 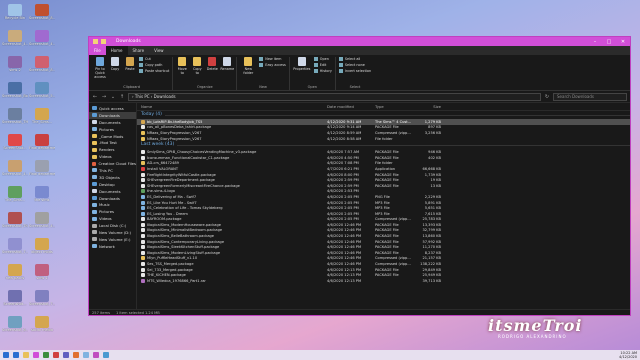 What do you see at coordinates (232, 106) in the screenshot?
I see `column-name: Name` at bounding box center [232, 106].